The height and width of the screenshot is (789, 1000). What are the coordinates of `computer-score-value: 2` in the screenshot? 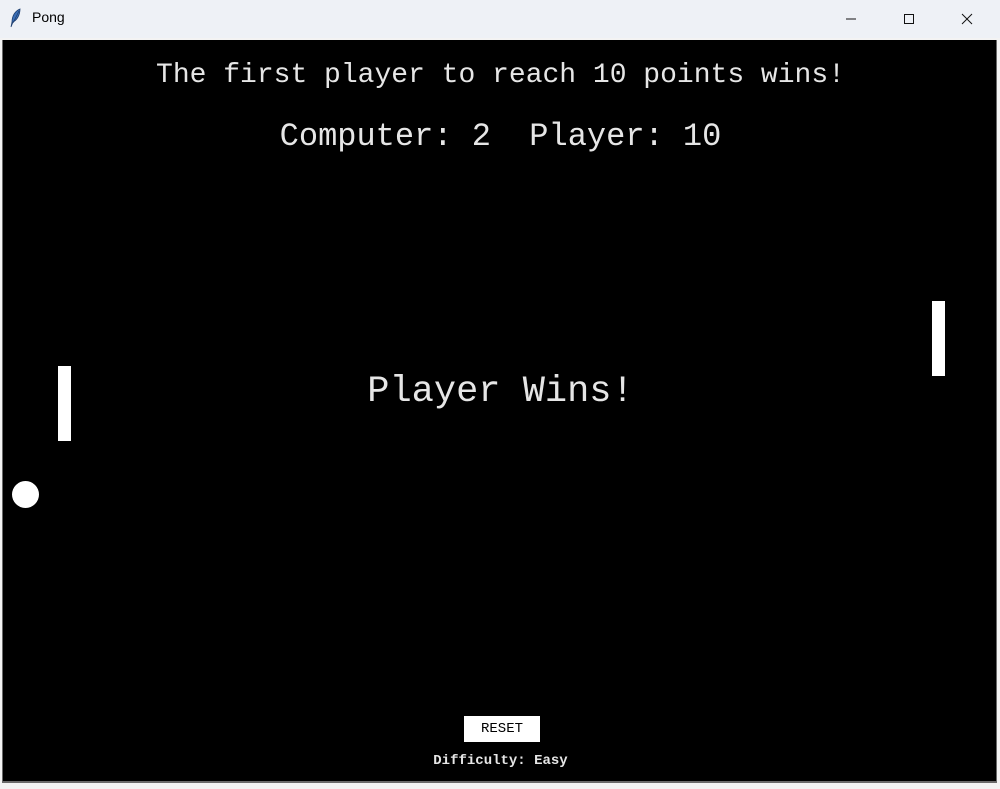 It's located at (481, 136).